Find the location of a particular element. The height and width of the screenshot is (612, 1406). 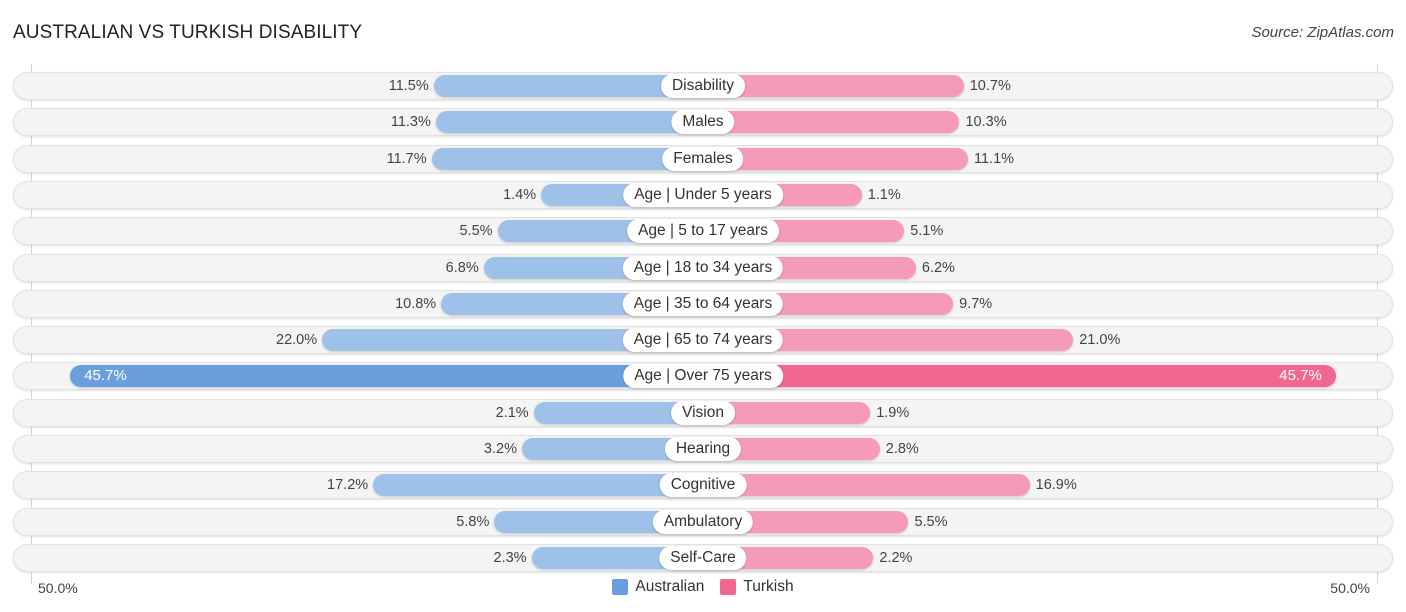

chart-row: 45.7% 45.7% Age | Over 75 years is located at coordinates (703, 376).